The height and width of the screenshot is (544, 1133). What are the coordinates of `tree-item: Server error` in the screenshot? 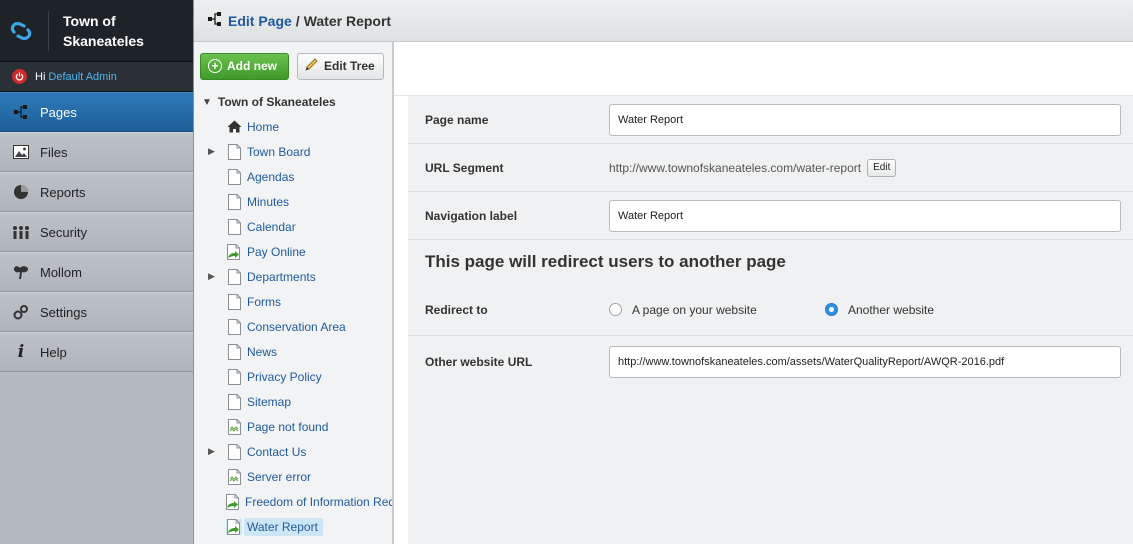 It's located at (293, 476).